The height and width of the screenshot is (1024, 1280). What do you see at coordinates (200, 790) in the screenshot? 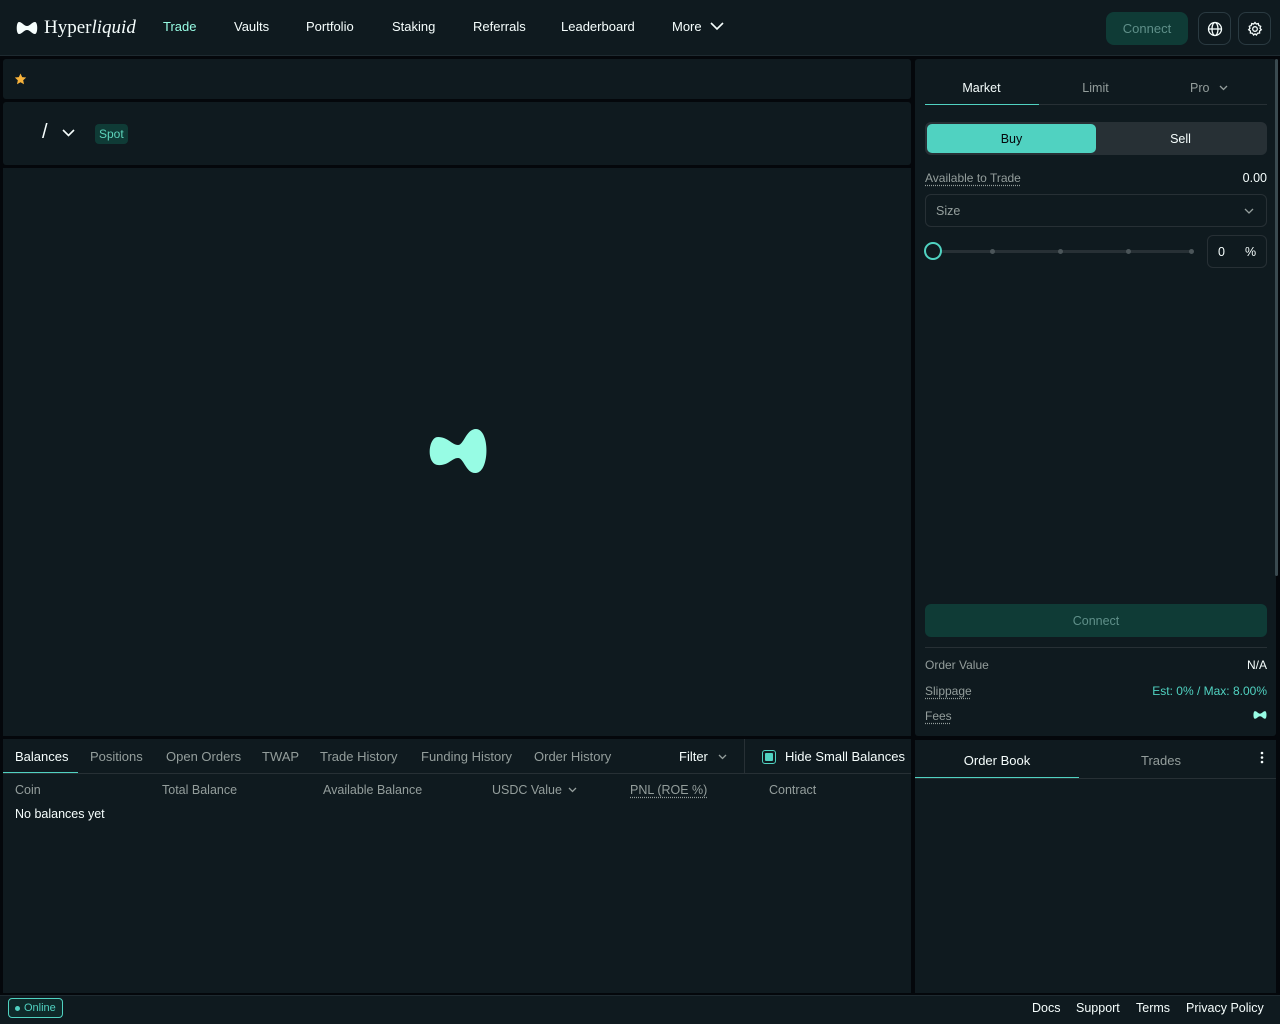
I see `column-total-balance: Total Balance` at bounding box center [200, 790].